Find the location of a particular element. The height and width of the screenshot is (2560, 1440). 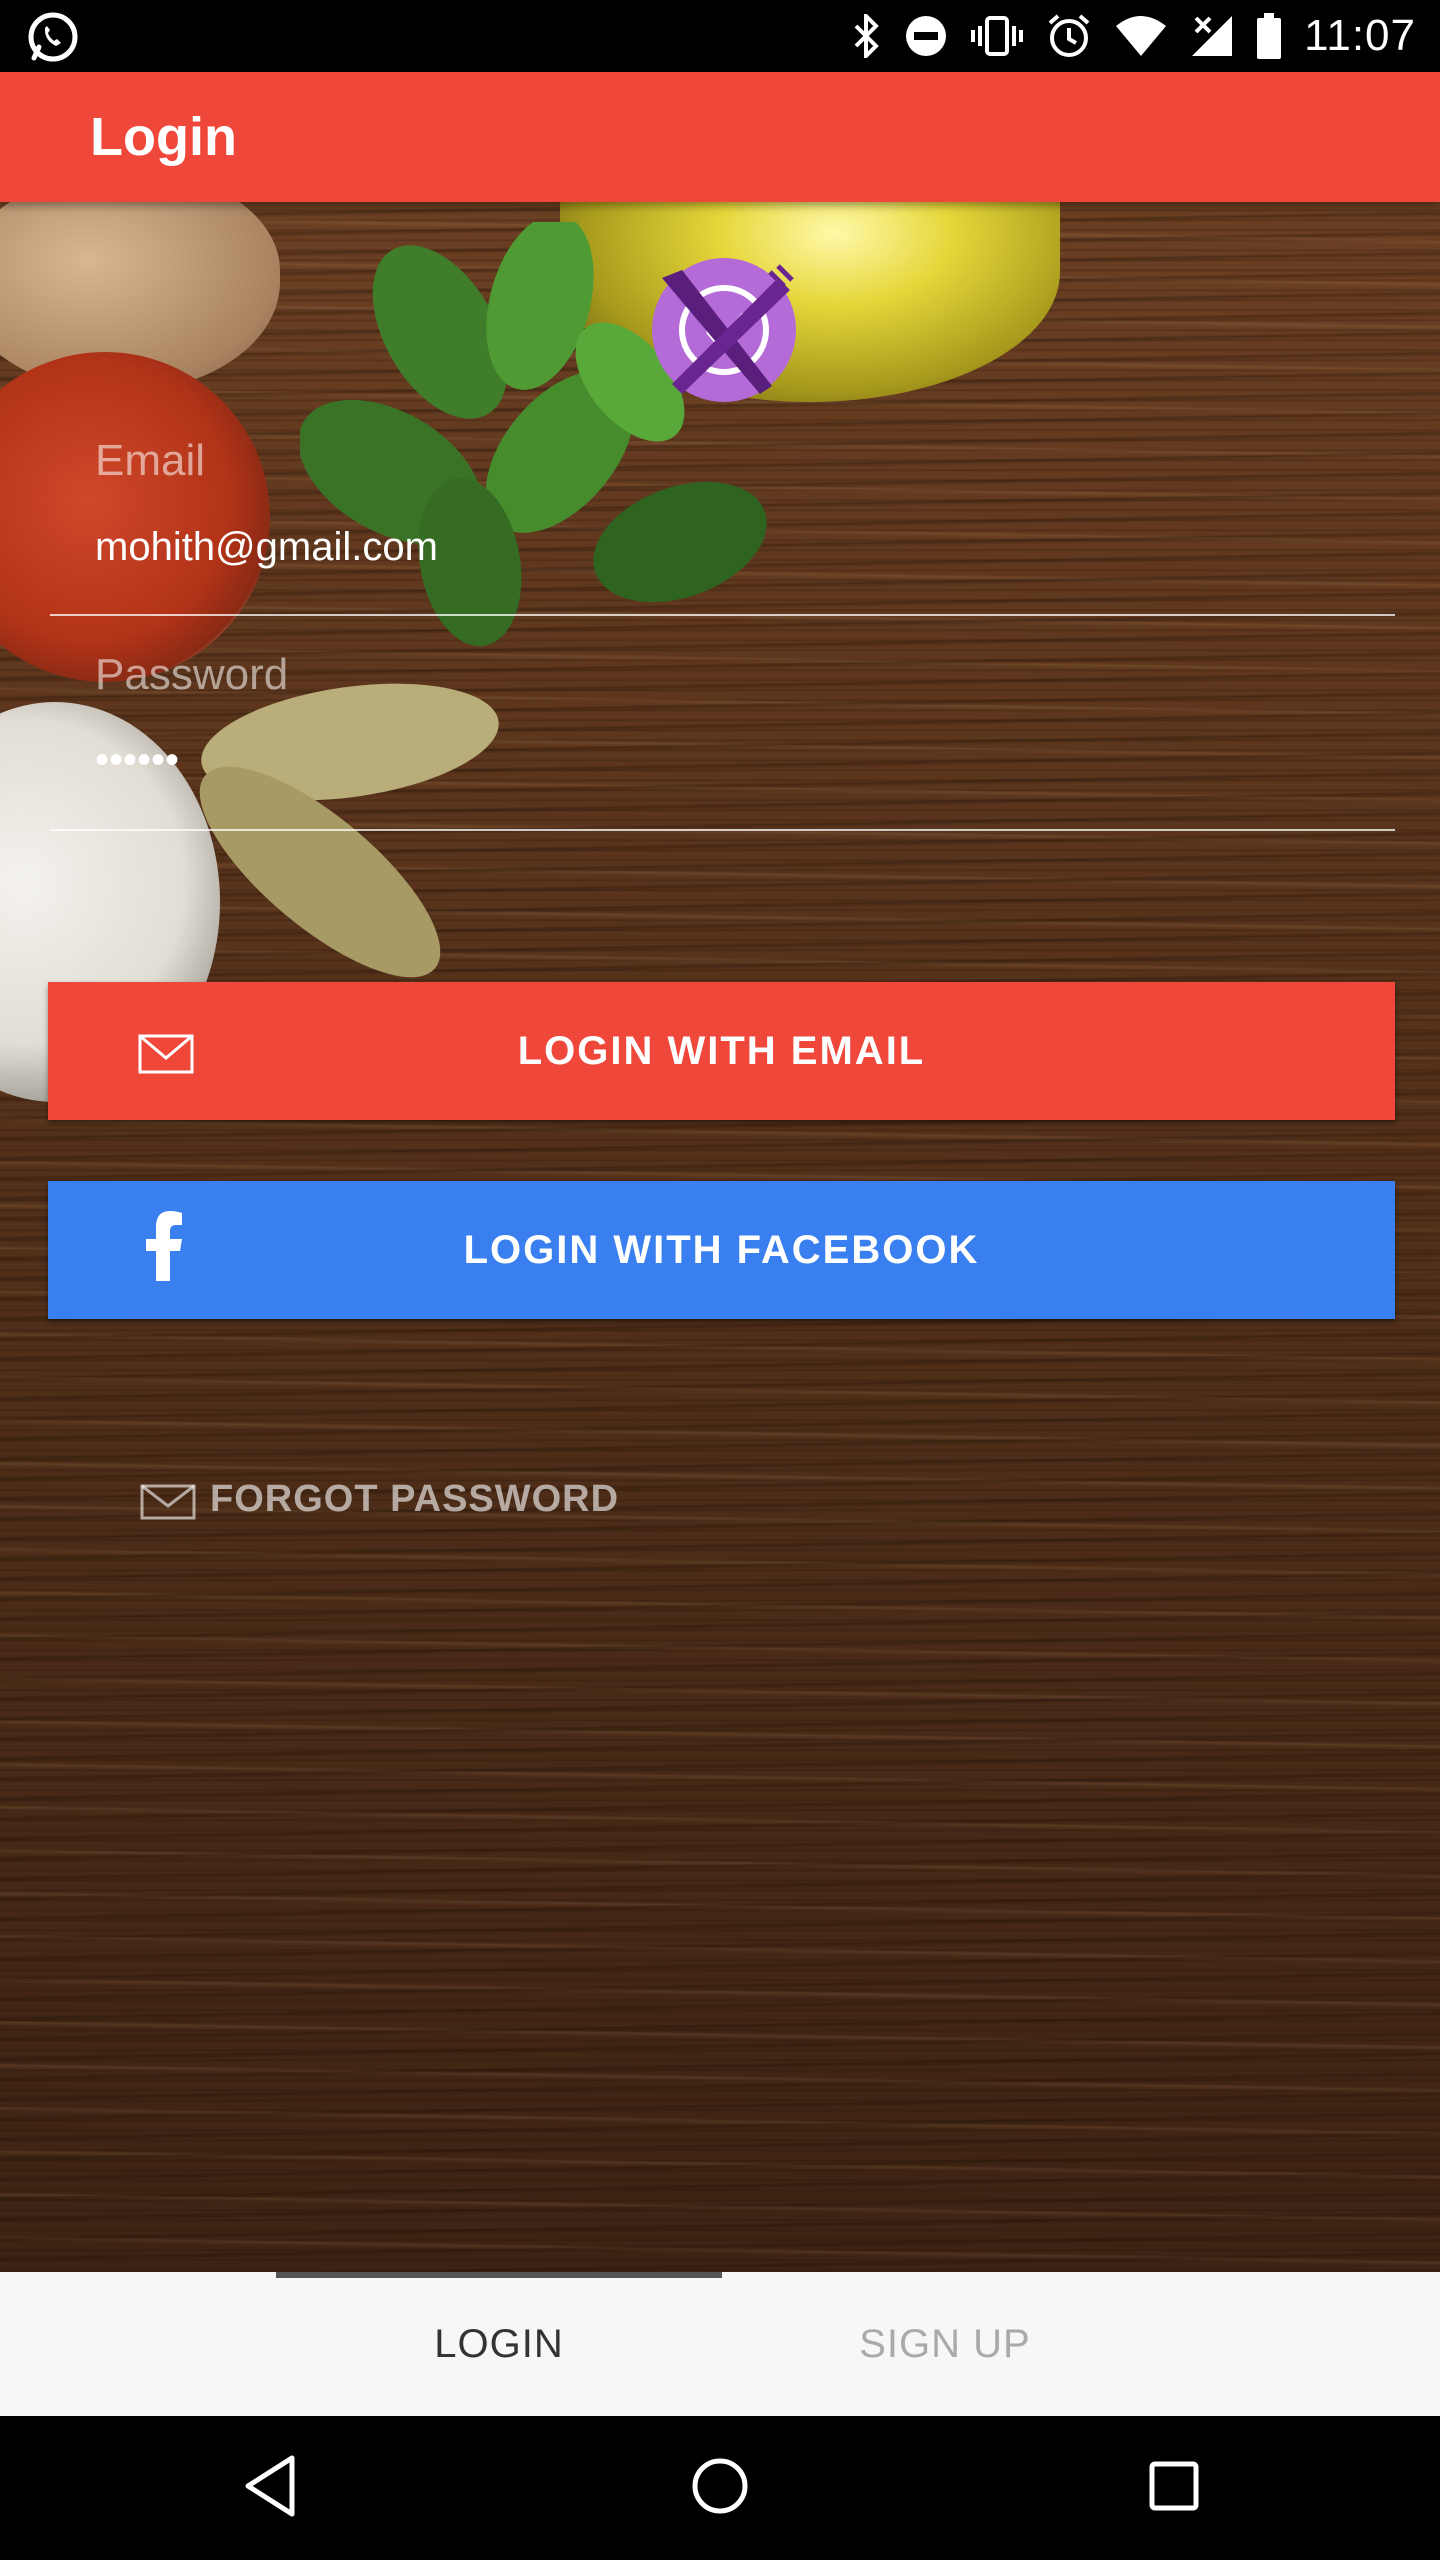

login-with-facebook-button: LOGIN WITH FACEBOOK is located at coordinates (721, 1250).